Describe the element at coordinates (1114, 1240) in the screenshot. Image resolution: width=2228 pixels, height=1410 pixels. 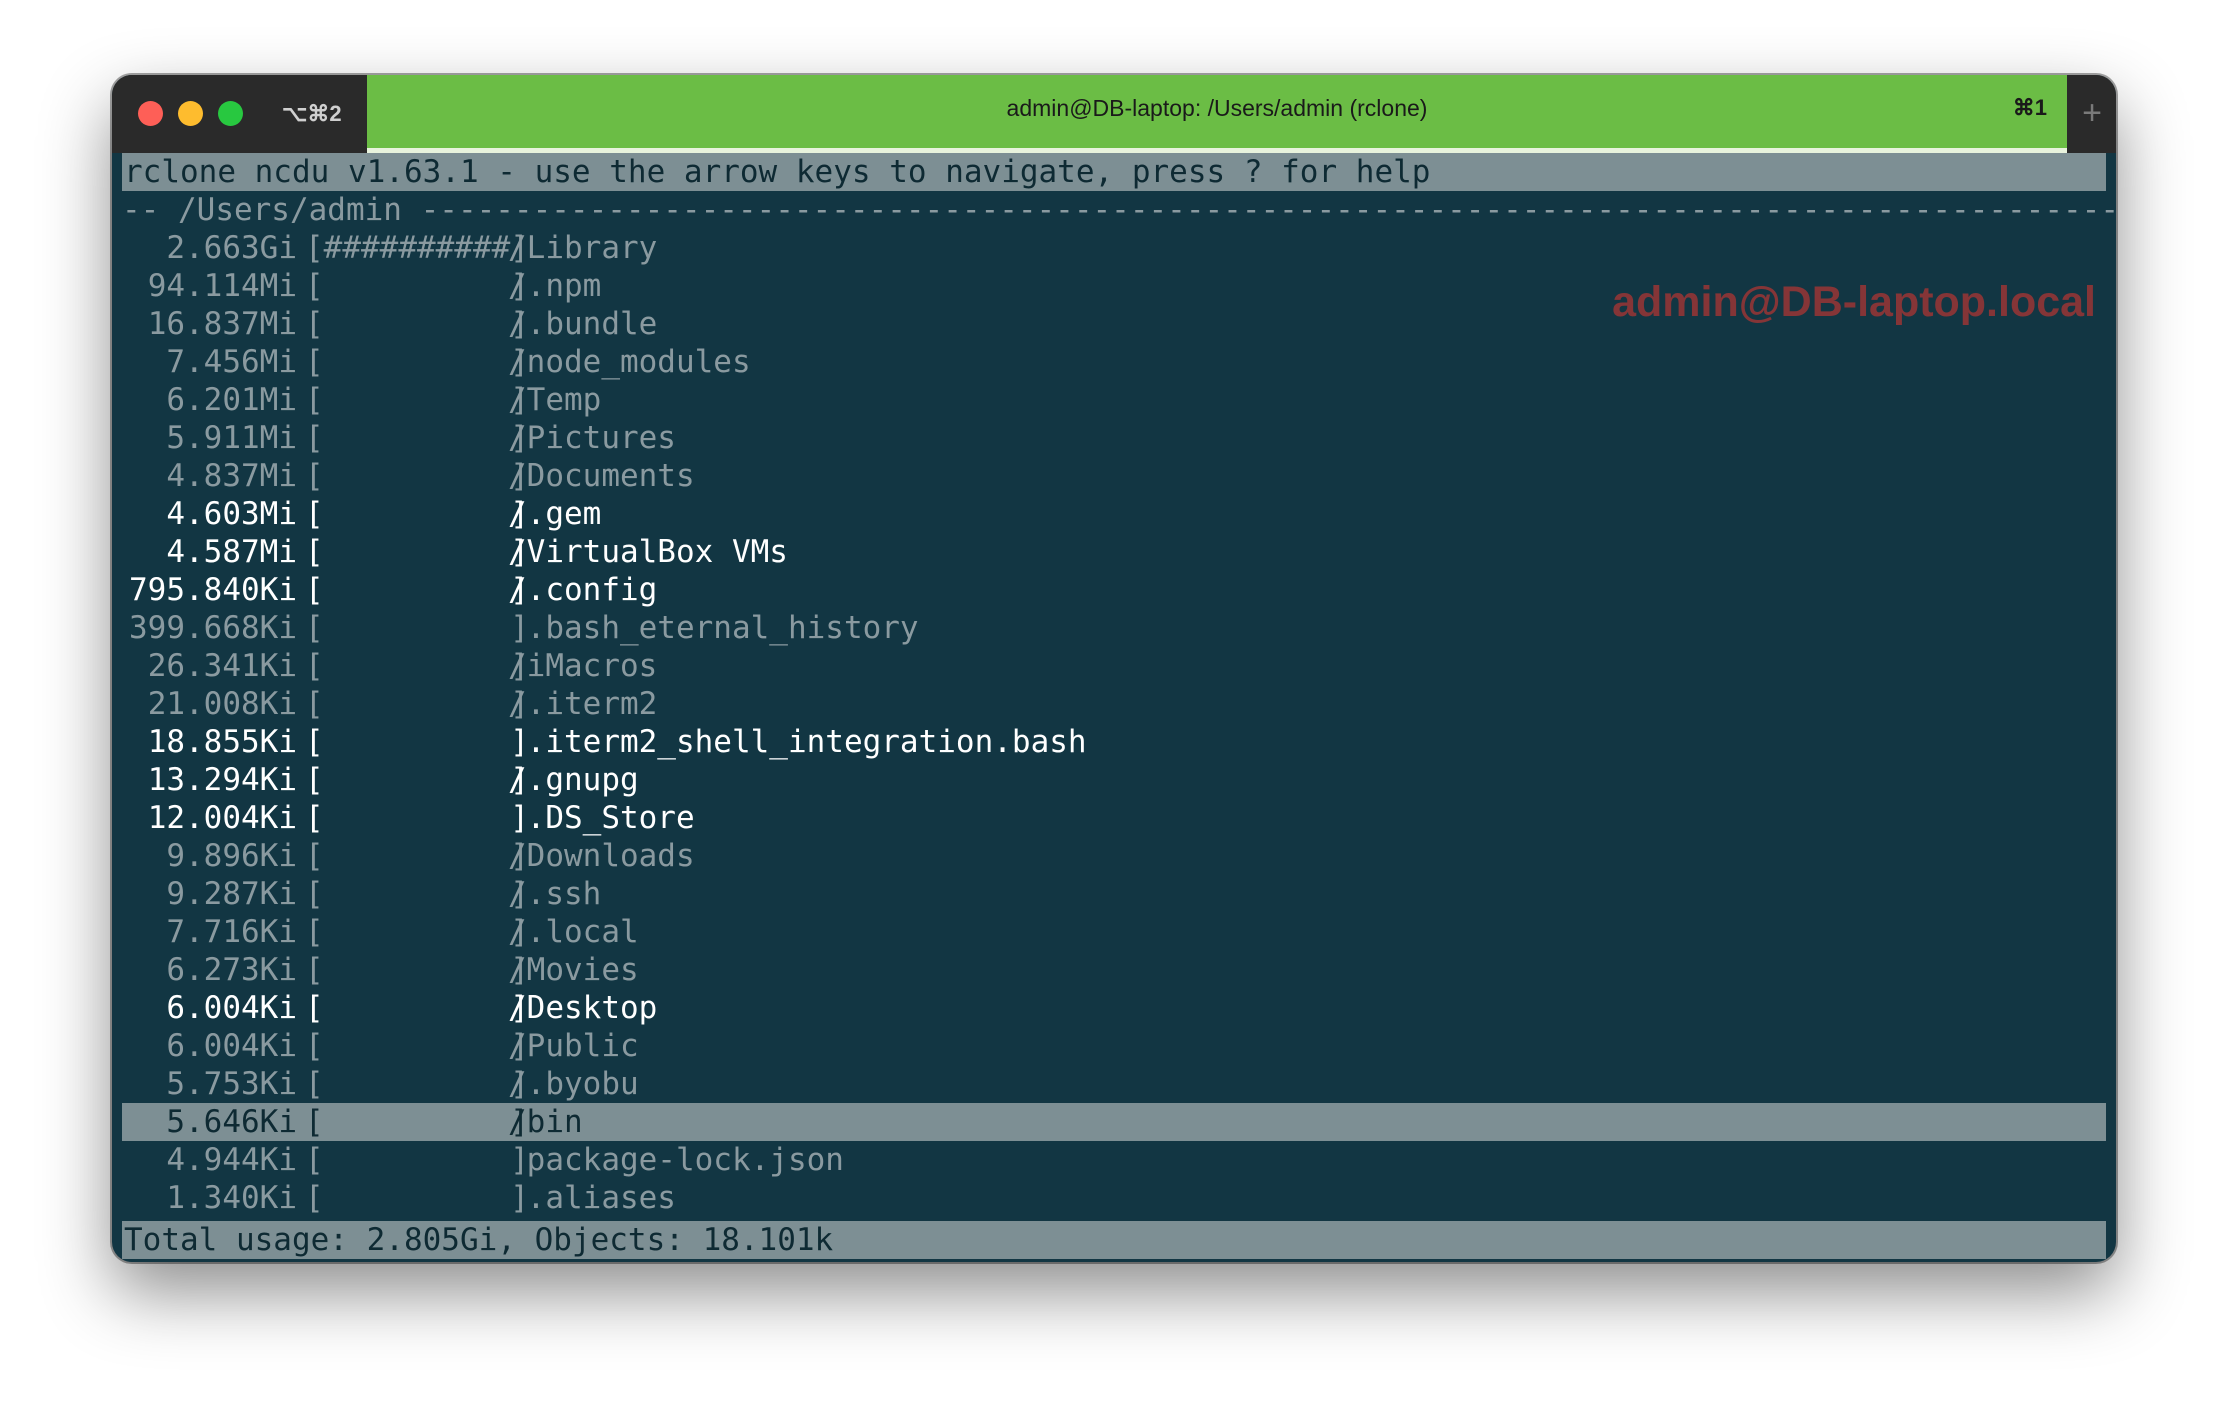
I see `total-usage-footer: Total usage: 2.805Gi, Objects: 18.101k` at that location.